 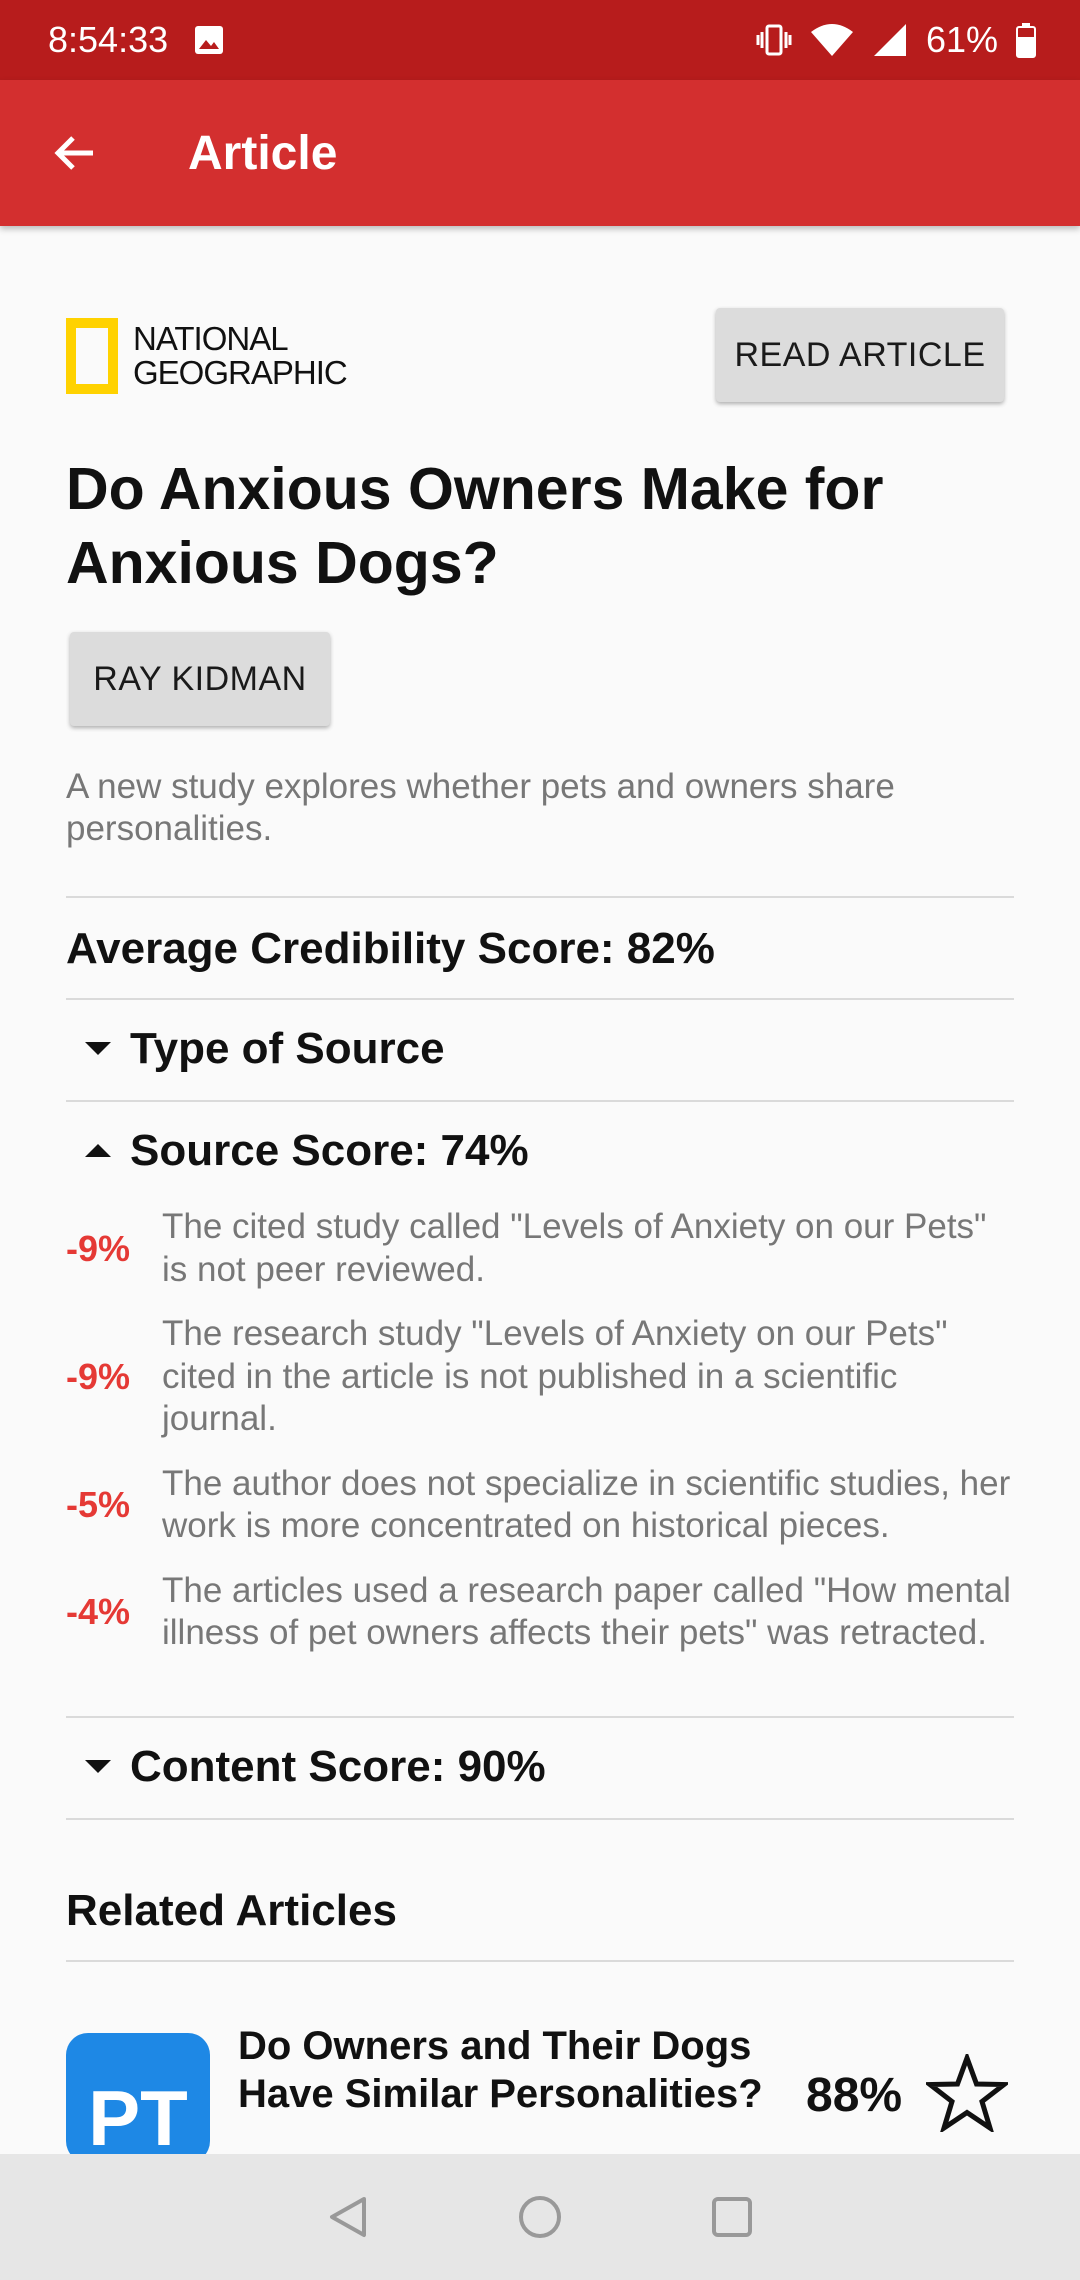 I want to click on image-icon, so click(x=209, y=40).